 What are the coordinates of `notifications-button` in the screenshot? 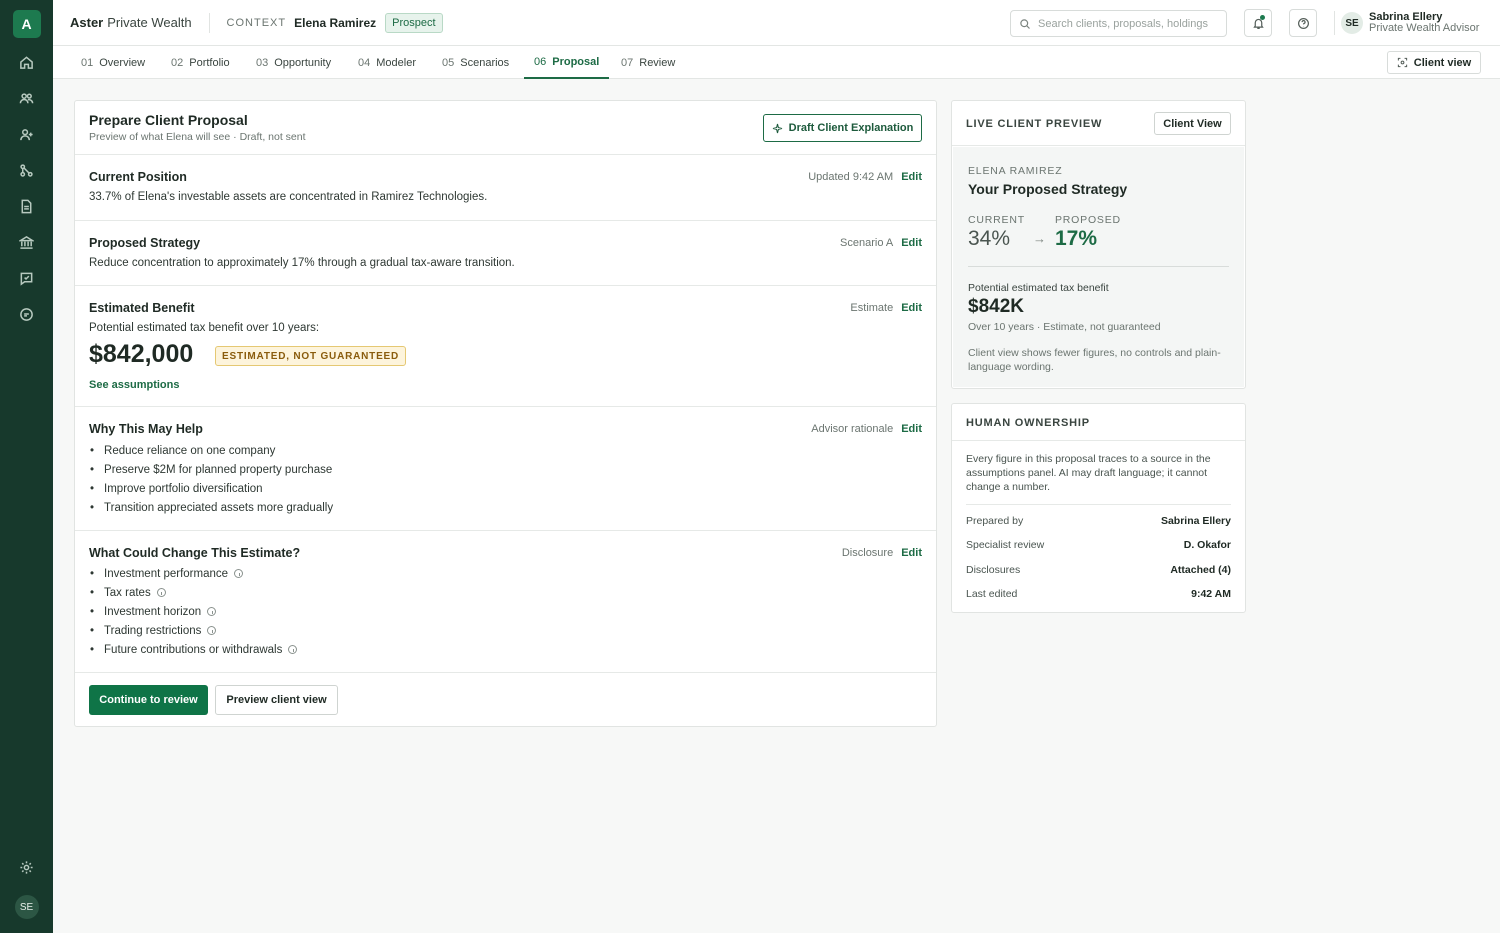 It's located at (1258, 23).